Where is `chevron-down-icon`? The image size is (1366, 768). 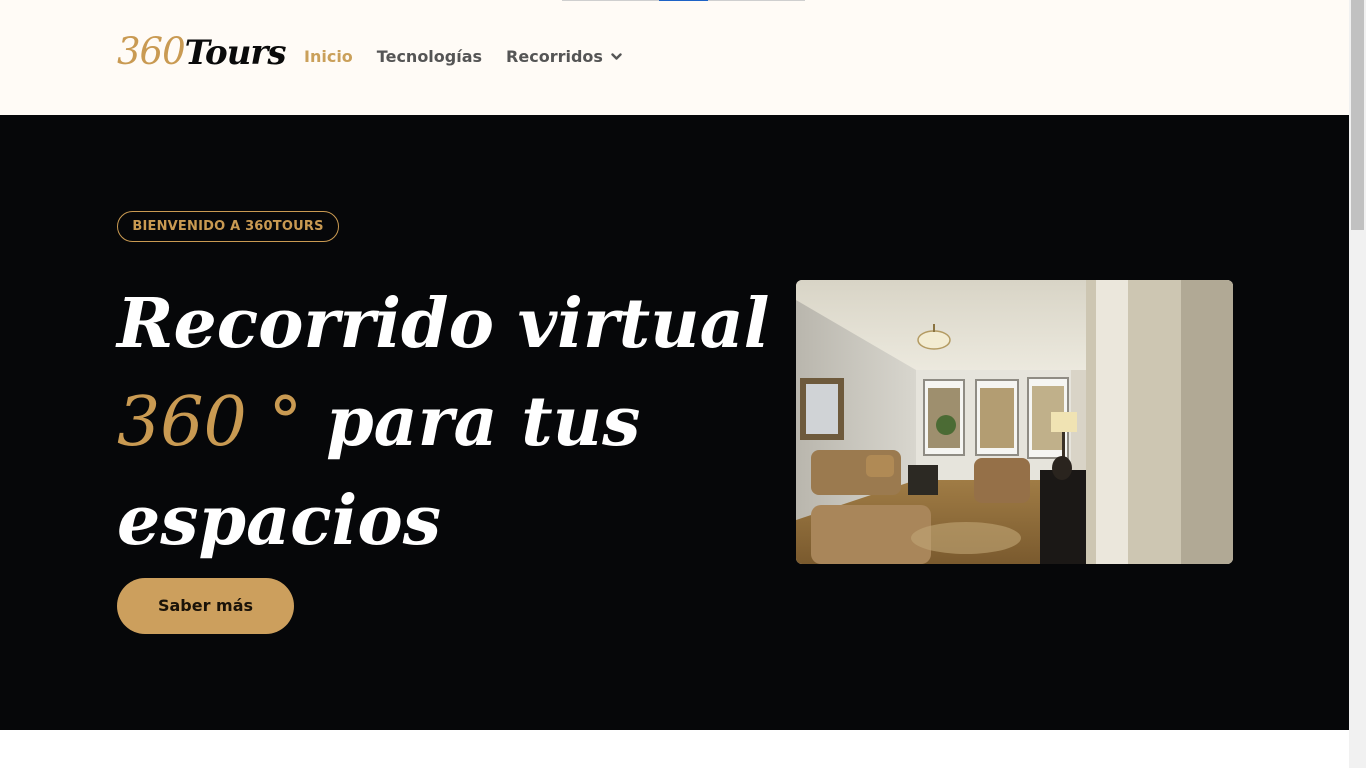
chevron-down-icon is located at coordinates (616, 57).